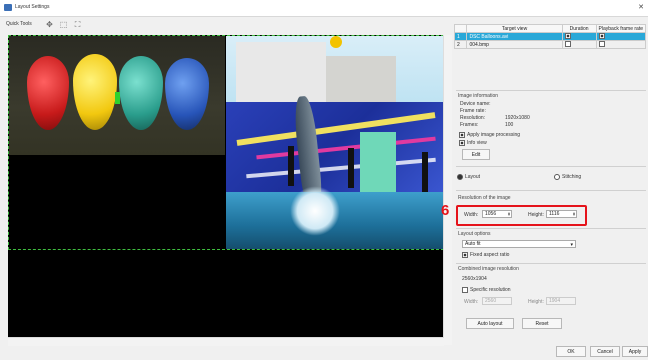 This screenshot has height=360, width=648. Describe the element at coordinates (475, 104) in the screenshot. I see `device-name-label: Device name:` at that location.